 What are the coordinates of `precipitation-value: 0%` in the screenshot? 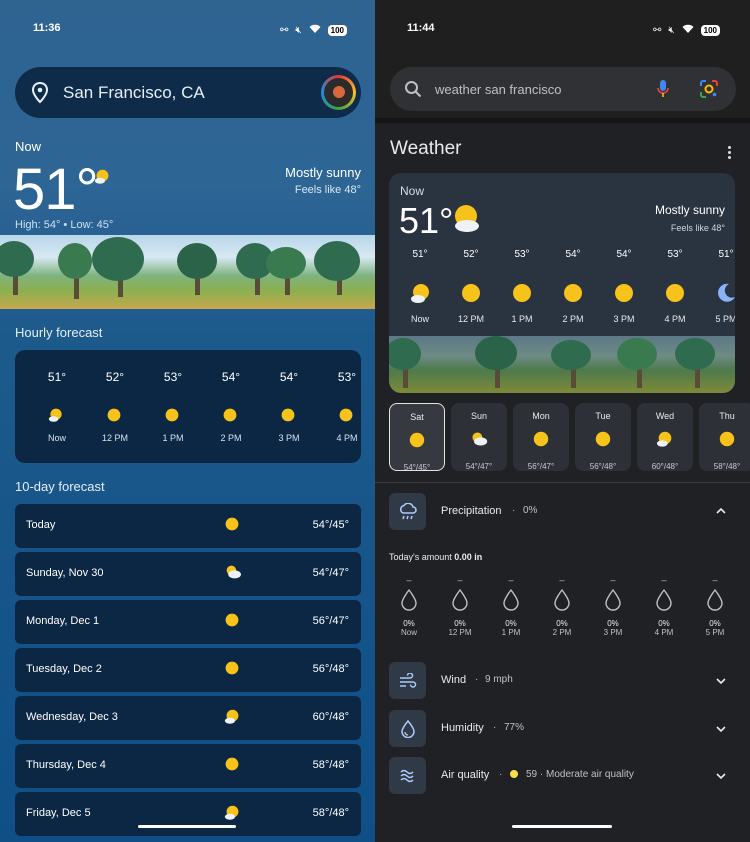 It's located at (530, 510).